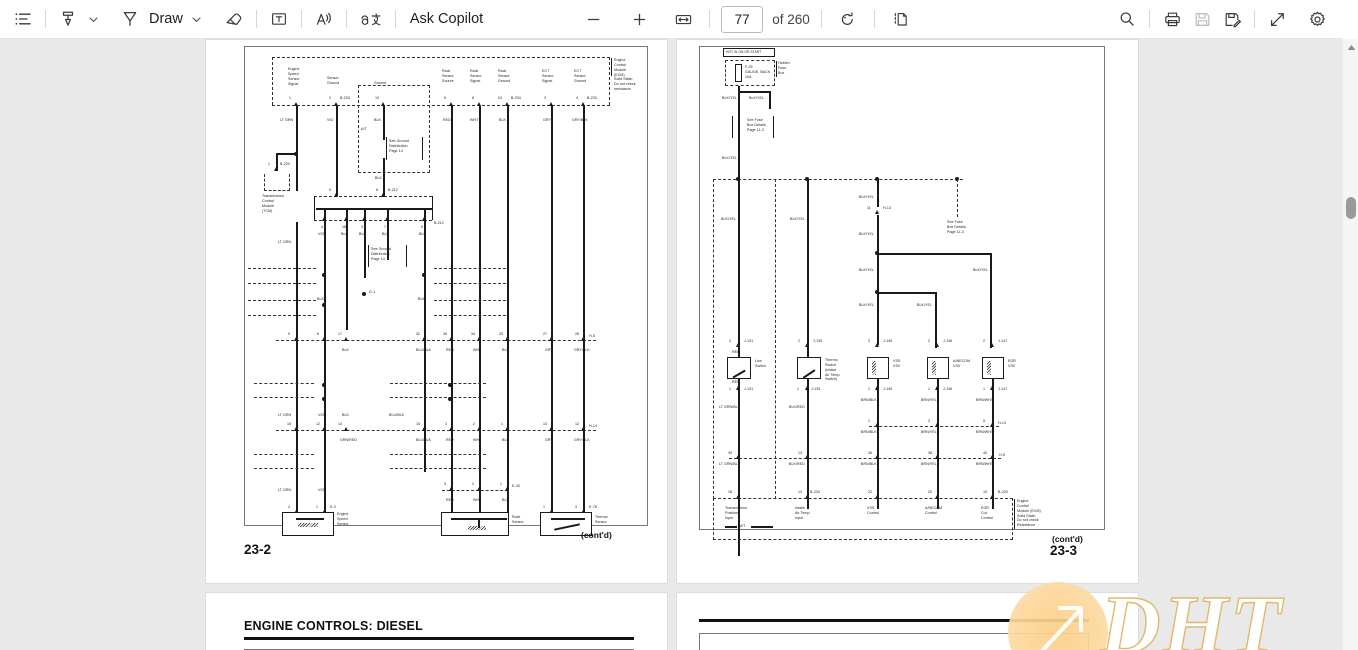 The height and width of the screenshot is (650, 1358). What do you see at coordinates (1277, 19) in the screenshot?
I see `fullscreen-icon` at bounding box center [1277, 19].